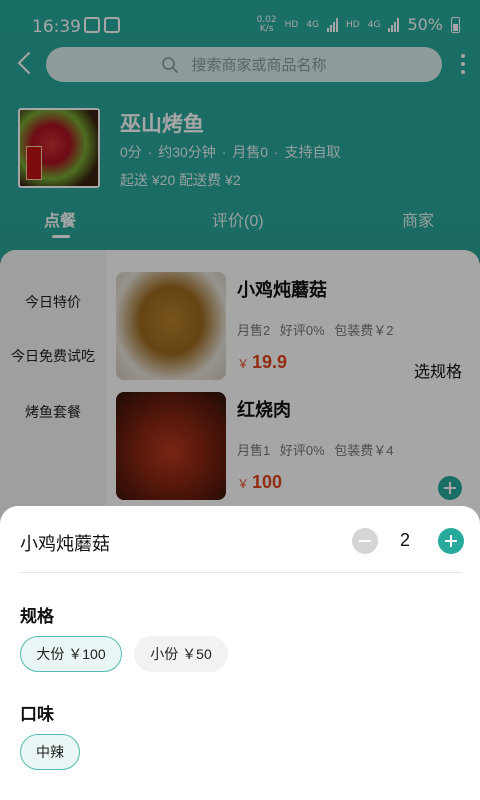  Describe the element at coordinates (241, 572) in the screenshot. I see `divider` at that location.